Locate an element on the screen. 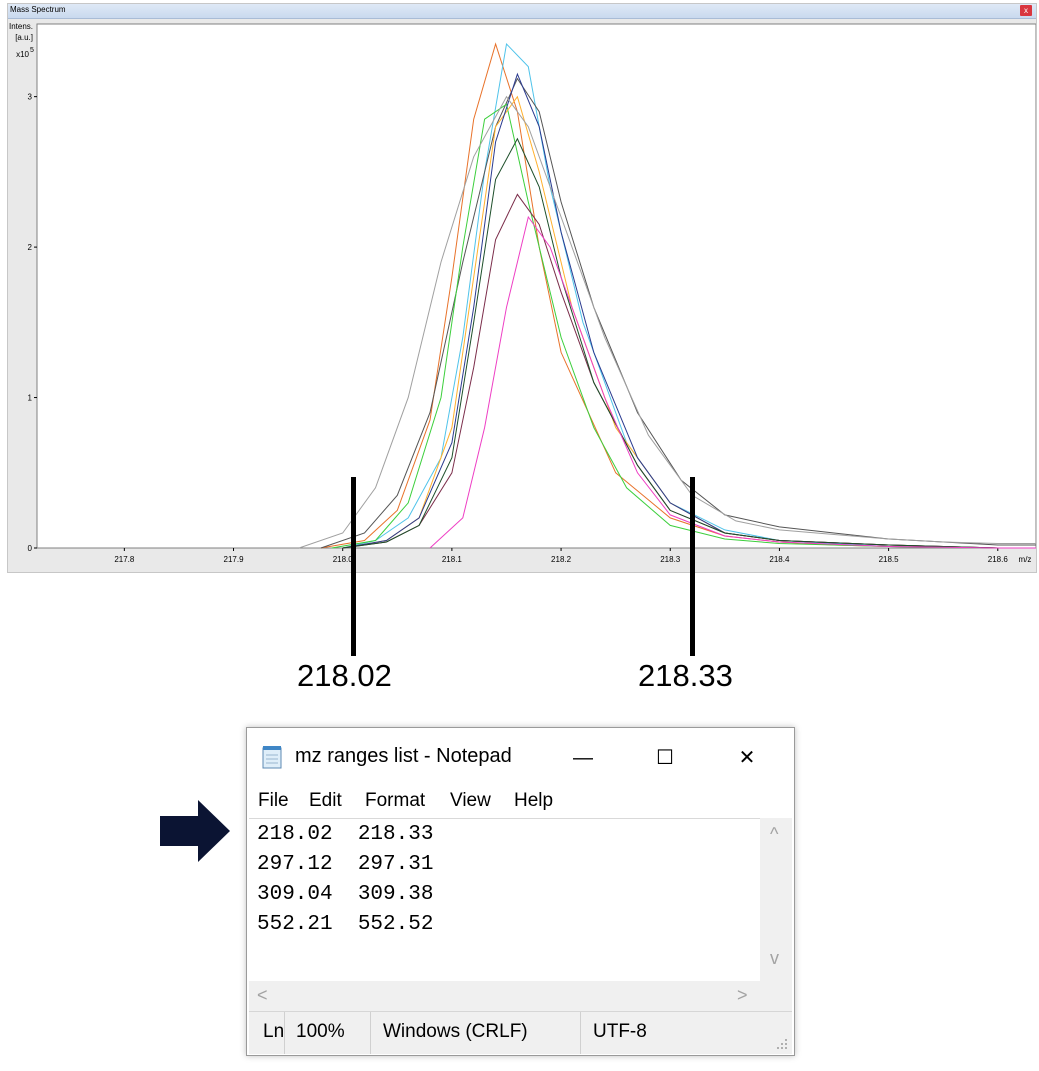 This screenshot has height=1071, width=1039. range-label-right: 218.33 is located at coordinates (685, 675).